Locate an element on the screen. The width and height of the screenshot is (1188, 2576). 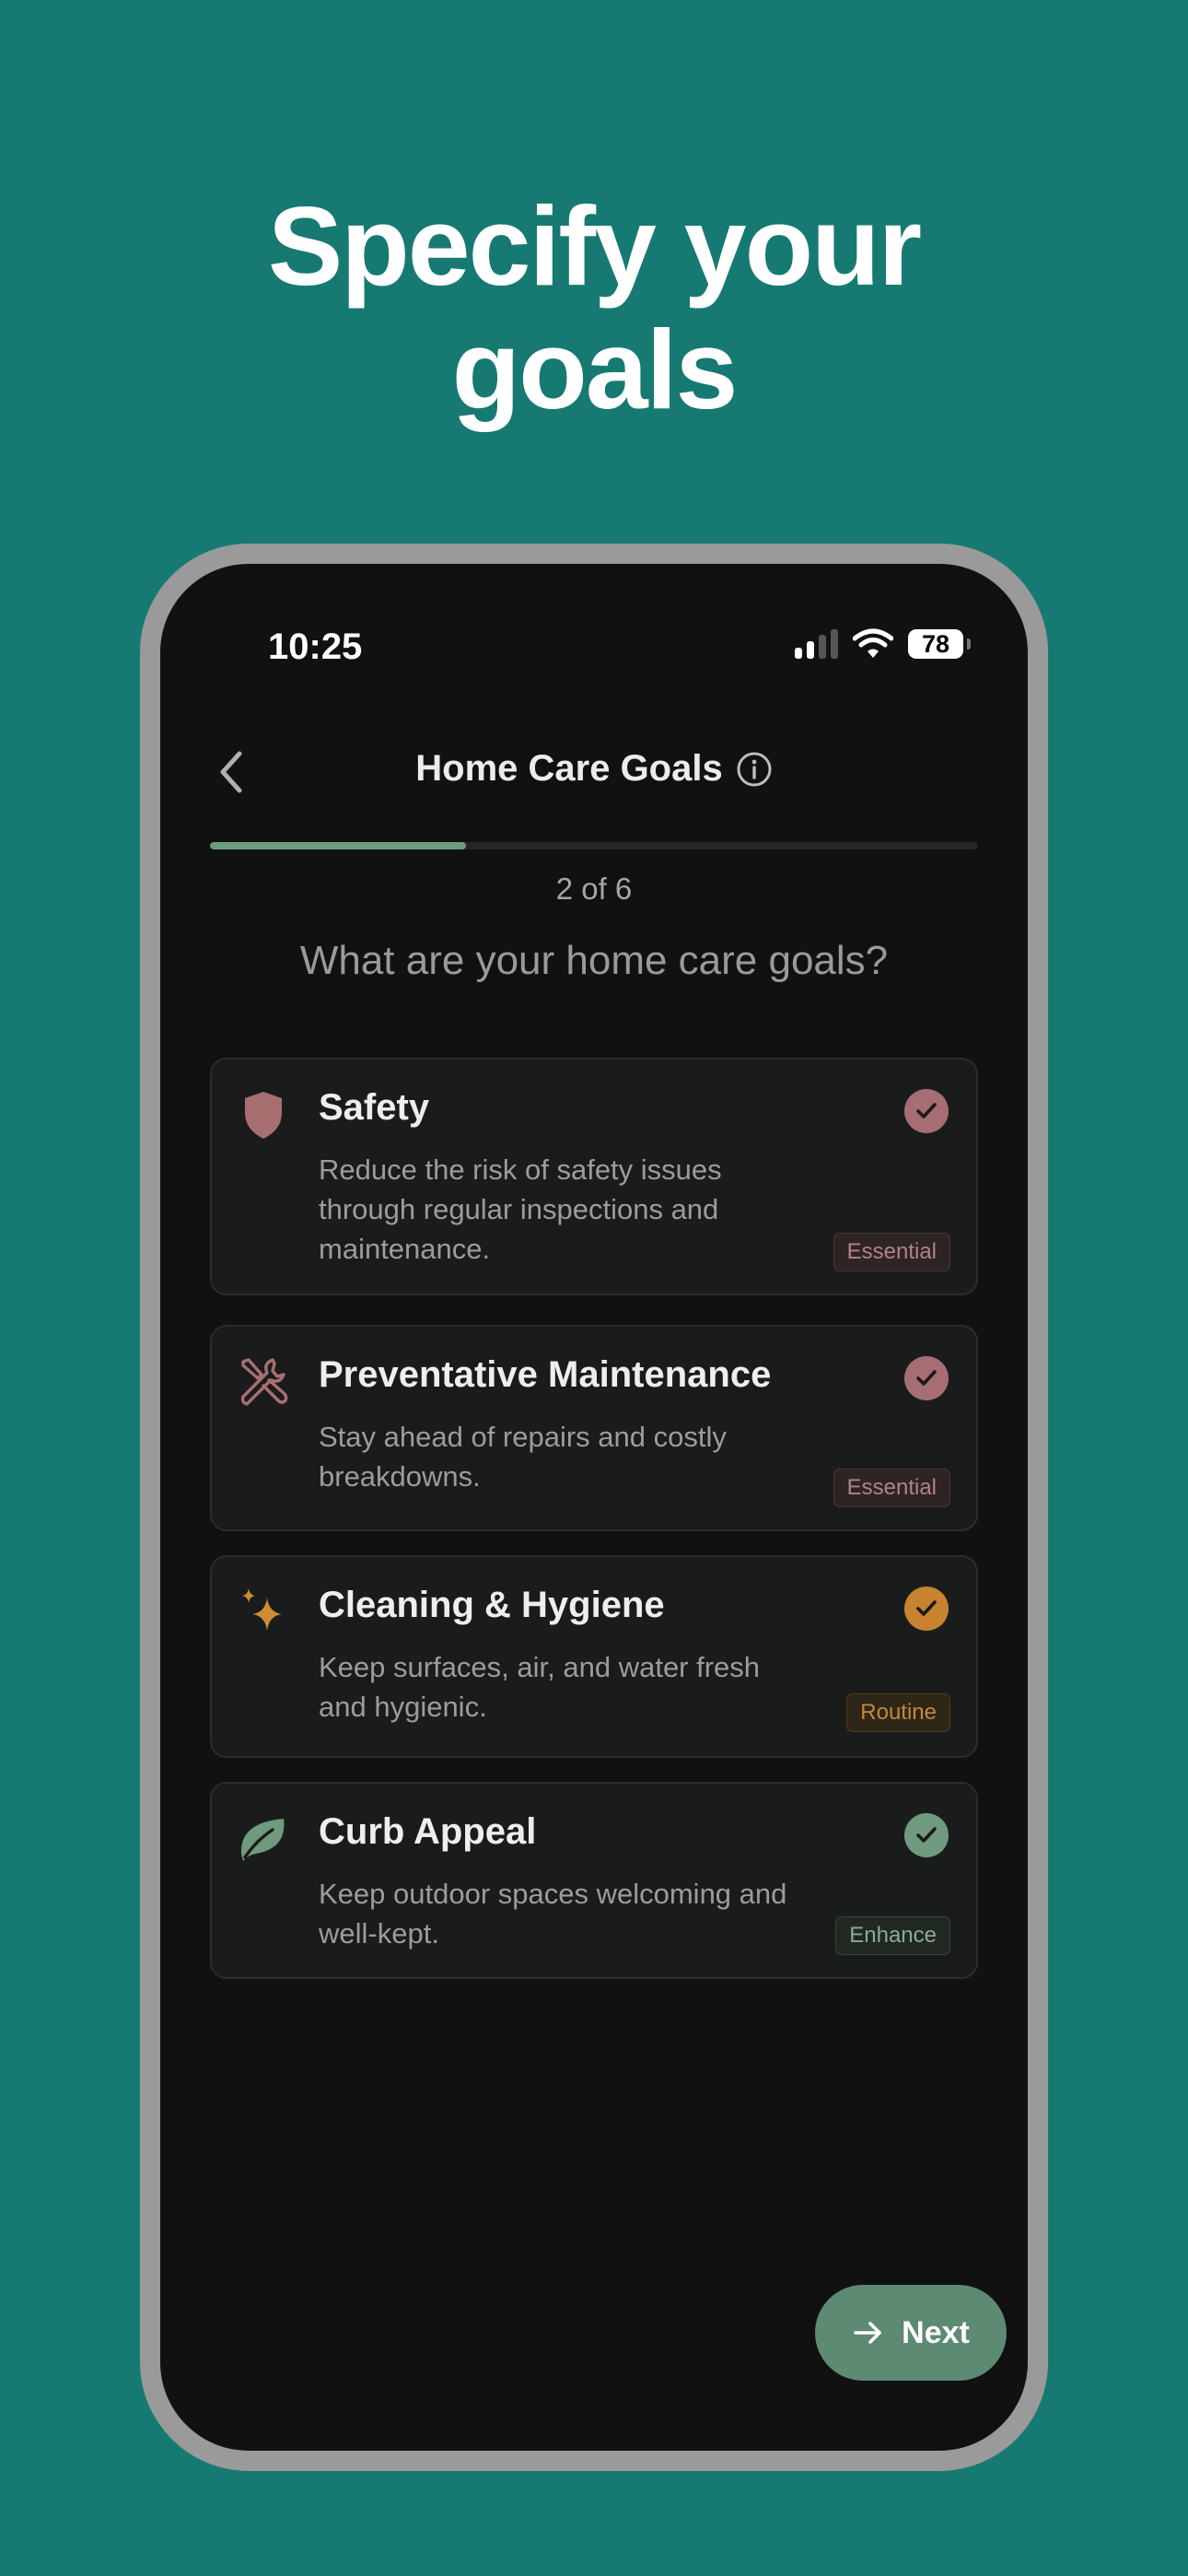
battery-level: 78 is located at coordinates (935, 643).